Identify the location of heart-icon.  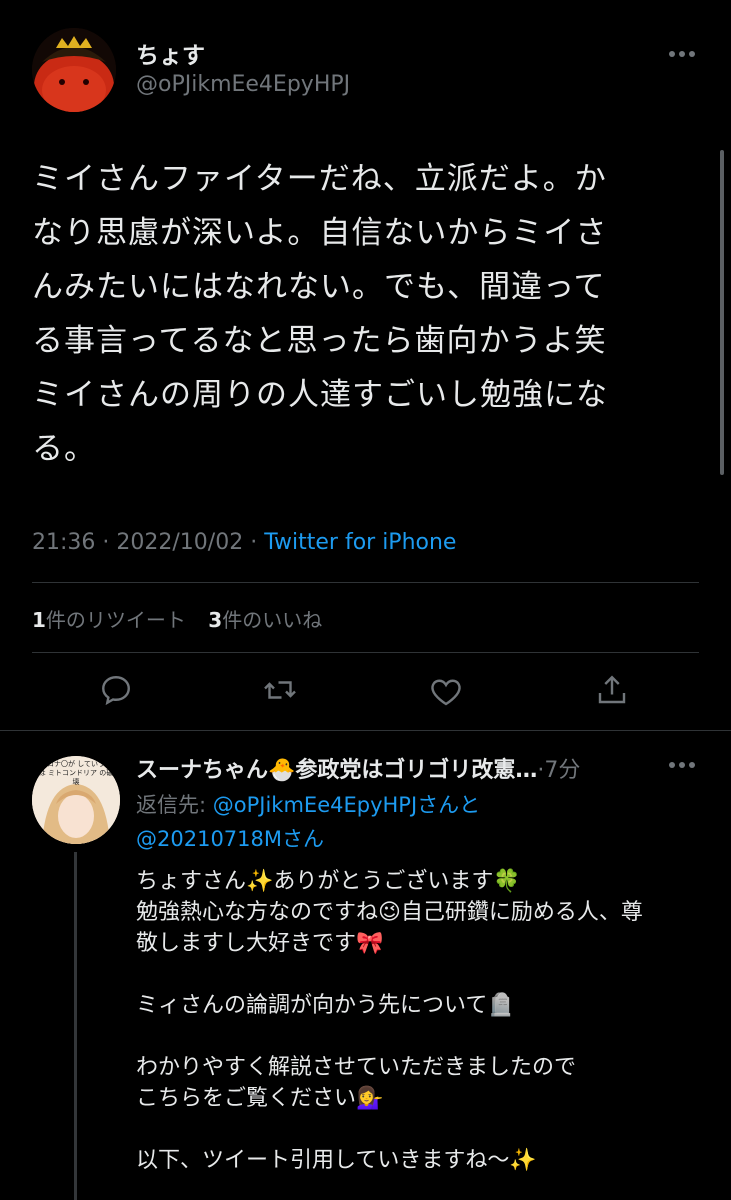
(446, 692).